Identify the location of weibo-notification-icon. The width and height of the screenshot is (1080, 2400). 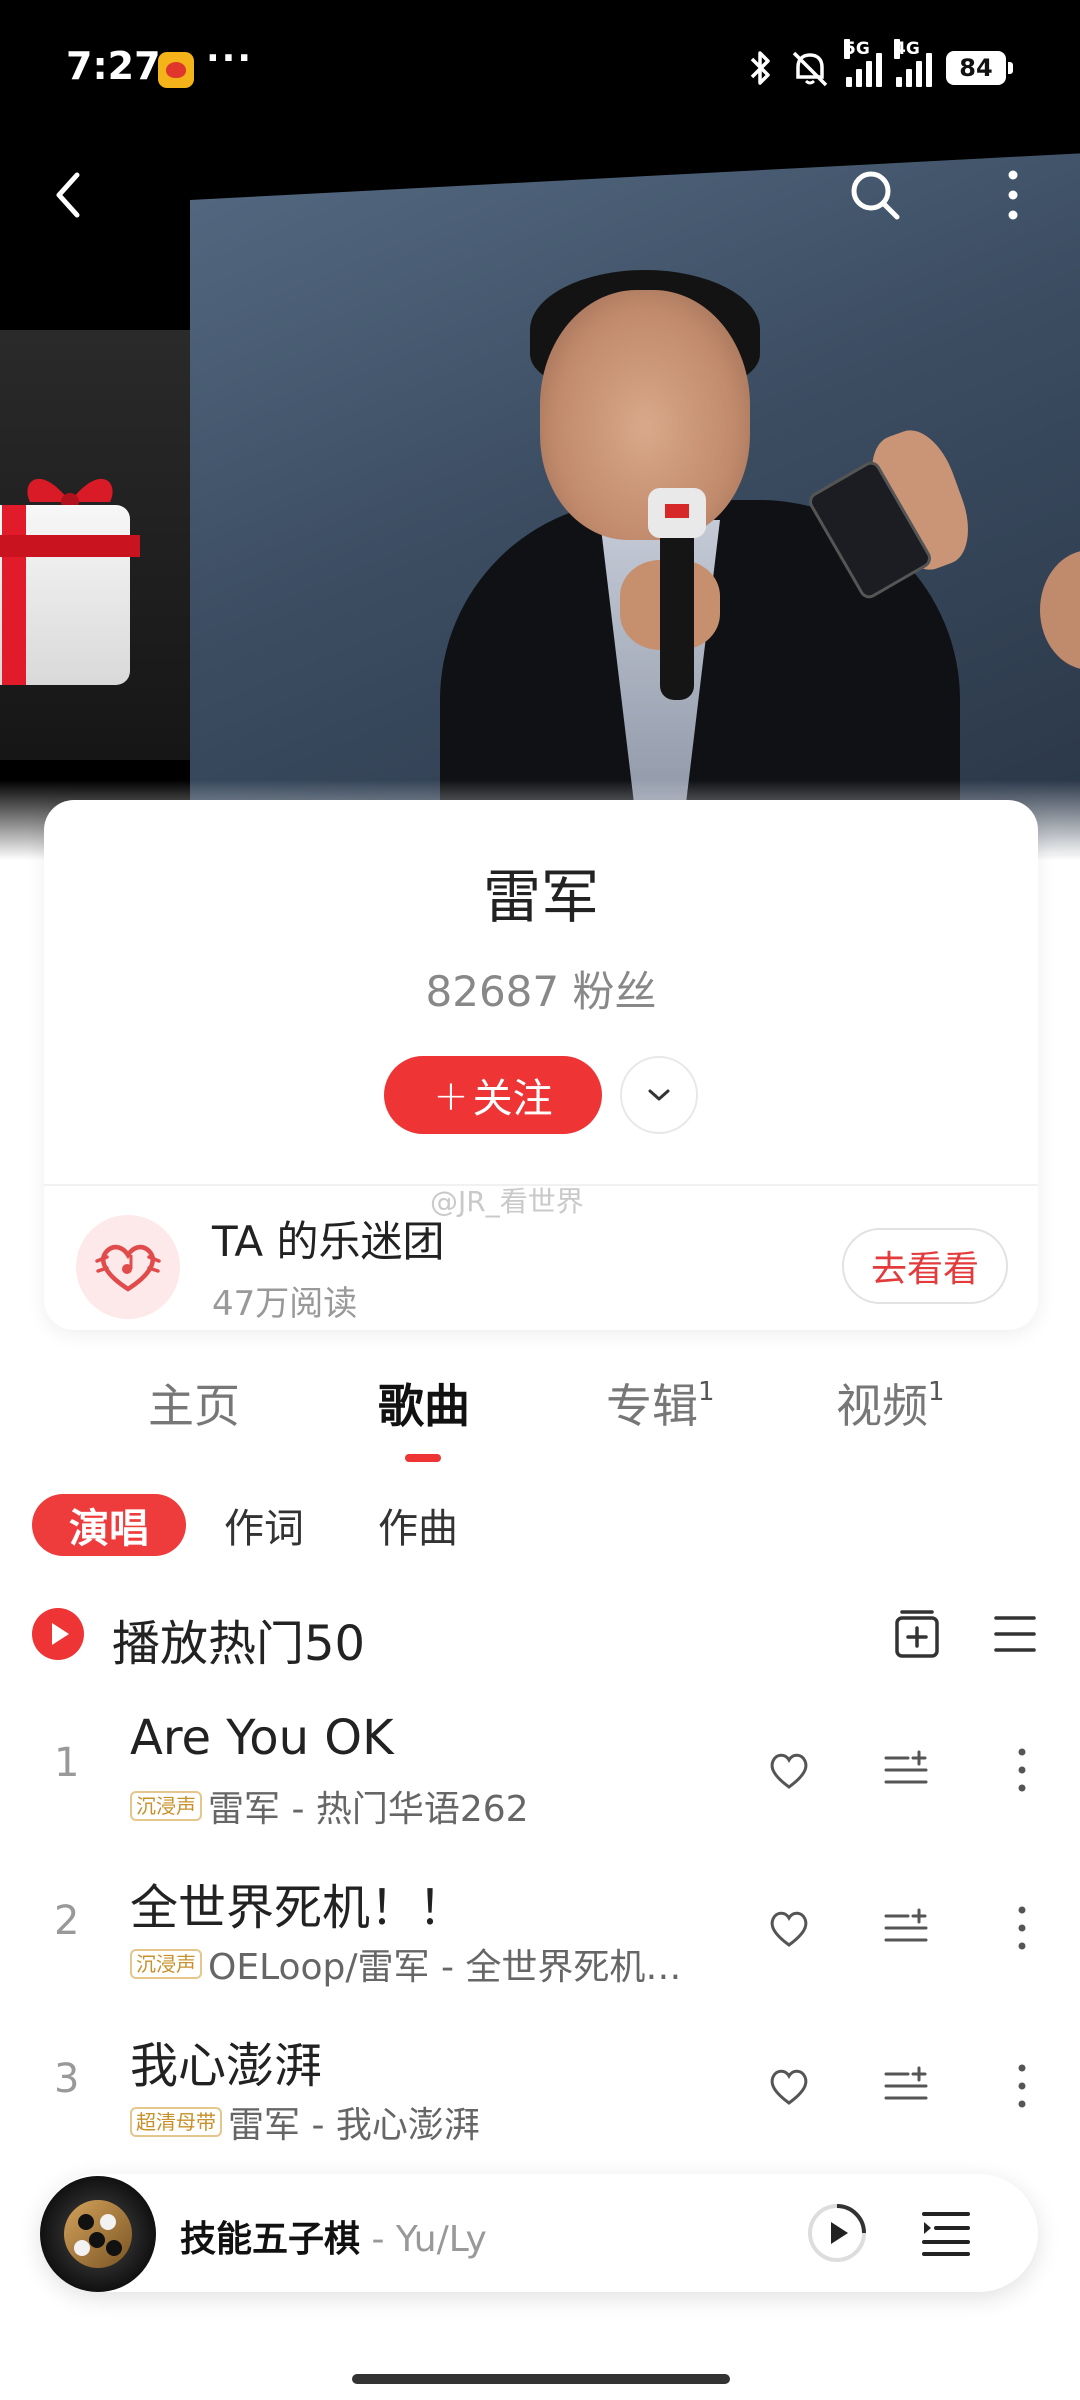
(176, 70).